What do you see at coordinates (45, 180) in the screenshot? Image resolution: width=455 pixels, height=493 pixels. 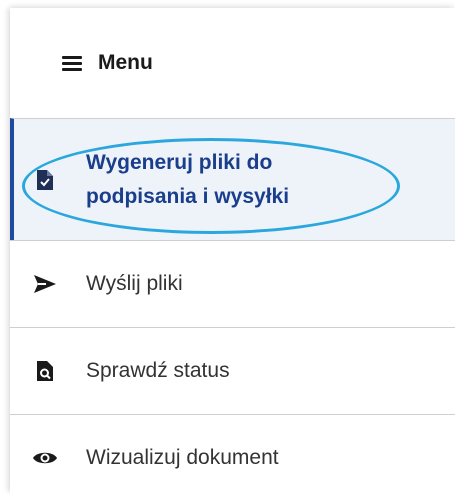 I see `file-check-icon` at bounding box center [45, 180].